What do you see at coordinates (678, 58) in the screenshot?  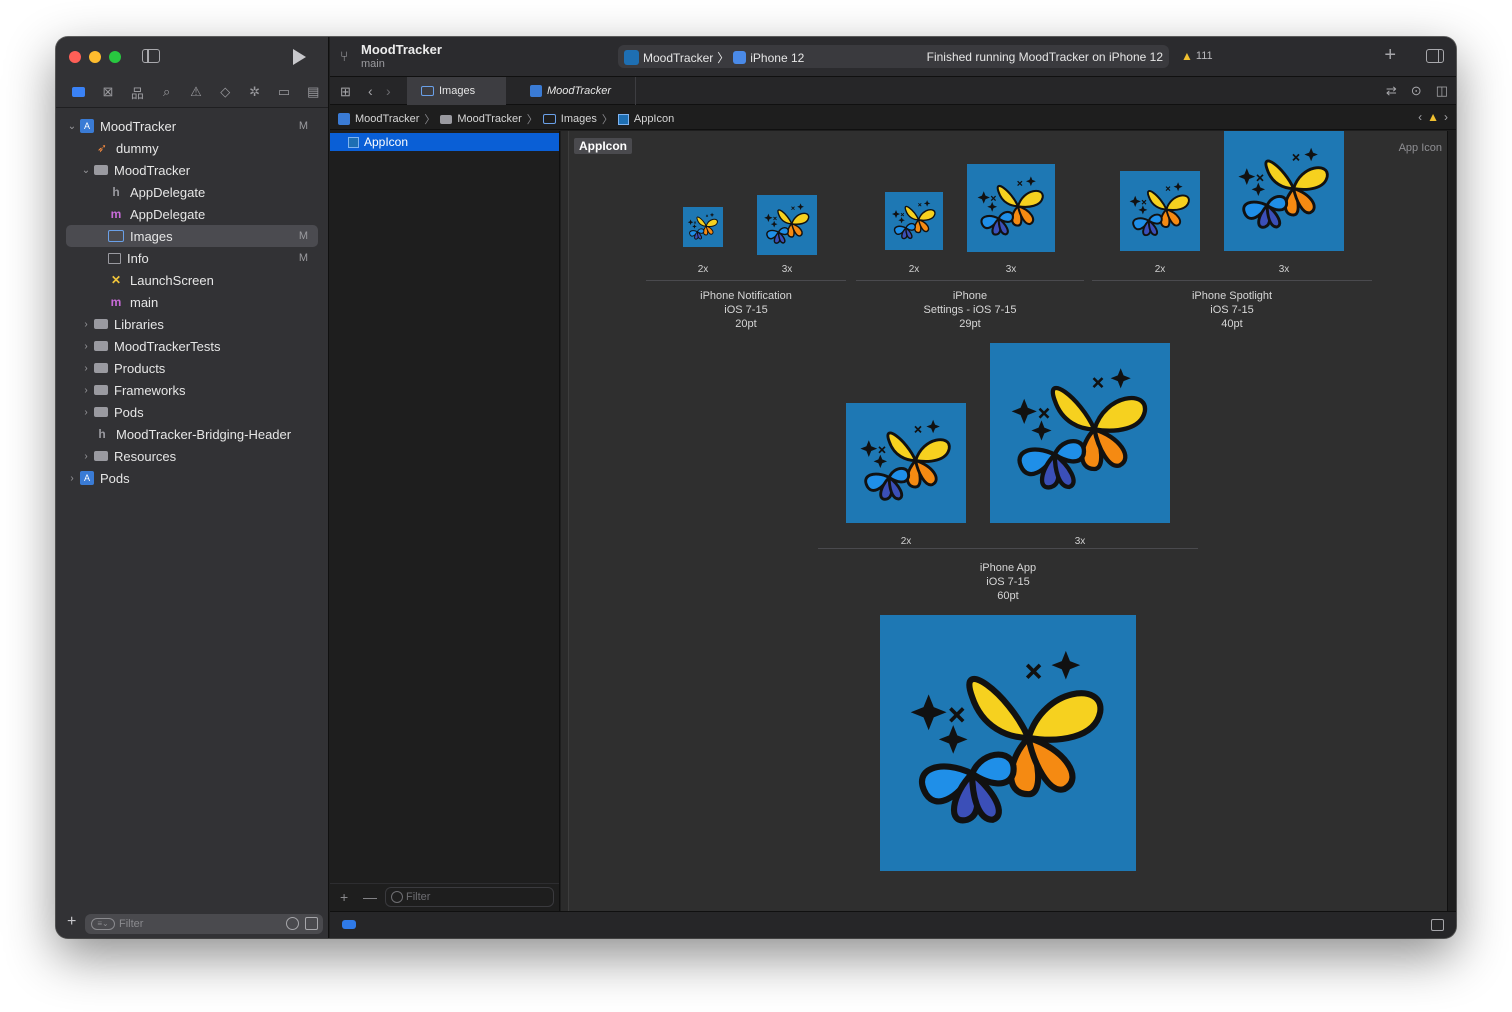 I see `scheme-name: MoodTracker` at bounding box center [678, 58].